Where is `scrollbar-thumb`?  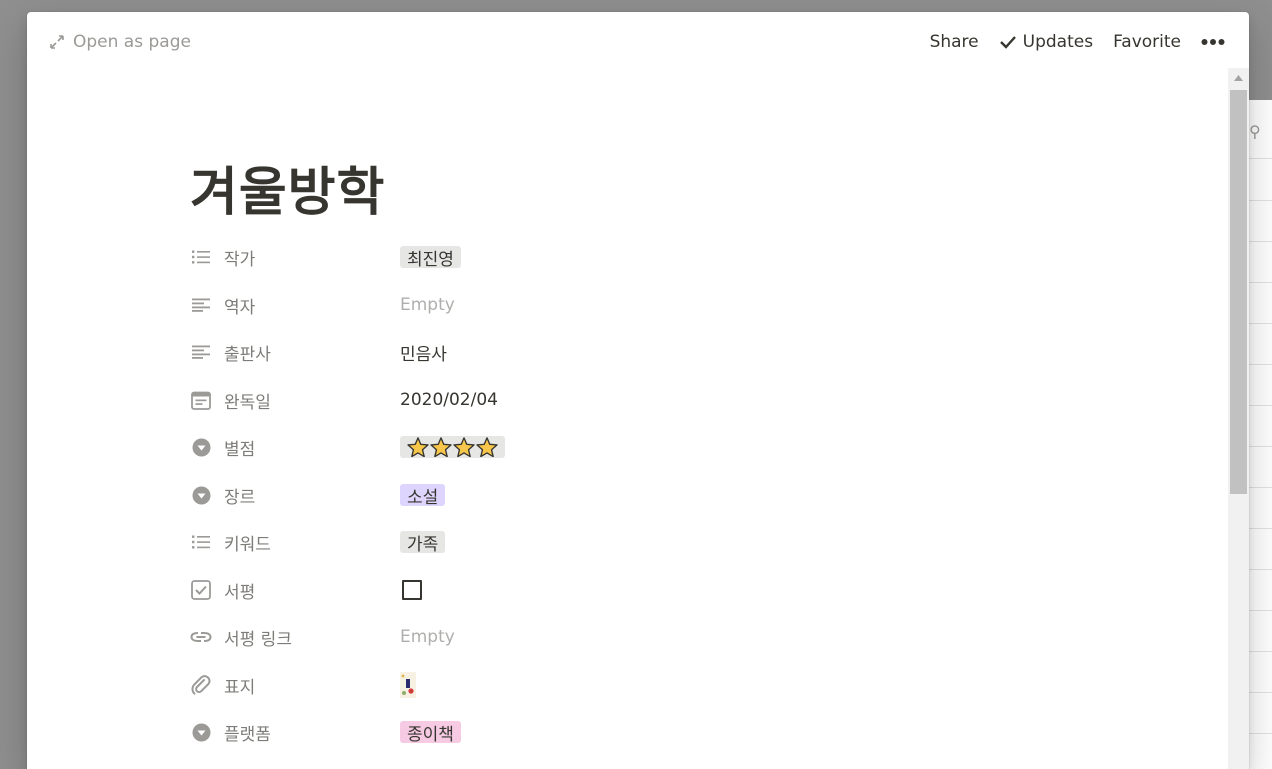 scrollbar-thumb is located at coordinates (1238, 292).